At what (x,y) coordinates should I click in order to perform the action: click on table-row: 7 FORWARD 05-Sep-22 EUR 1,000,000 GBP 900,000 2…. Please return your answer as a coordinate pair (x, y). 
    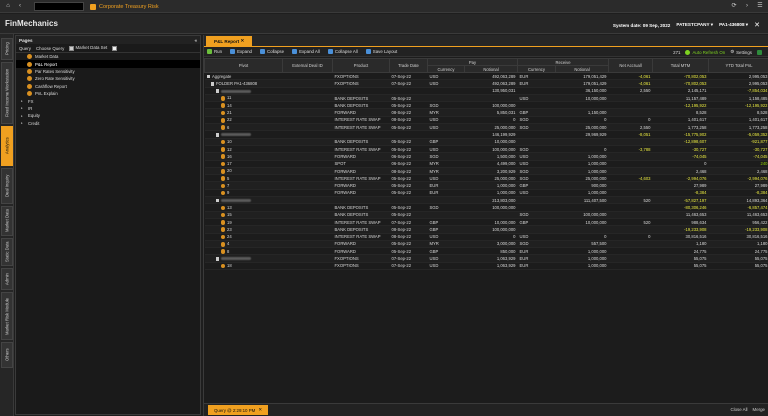
    Looking at the image, I should click on (486, 185).